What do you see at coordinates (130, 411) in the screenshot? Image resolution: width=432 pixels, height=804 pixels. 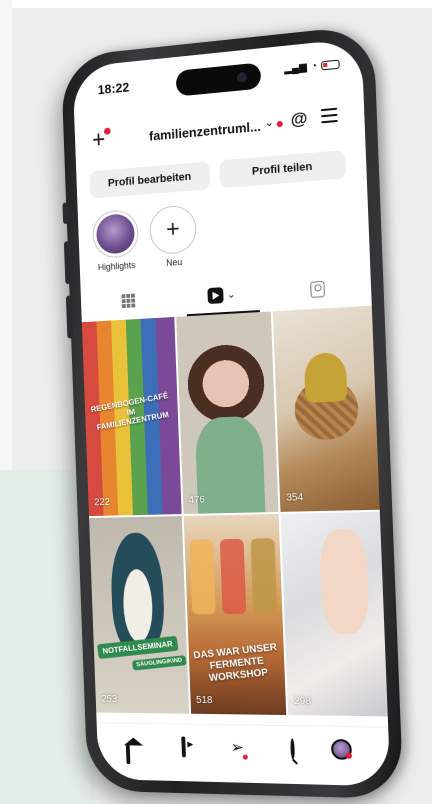 I see `reel-overlay-text: REGENBOGEN-CAFÉ IM FAMILIENZENTRUM` at bounding box center [130, 411].